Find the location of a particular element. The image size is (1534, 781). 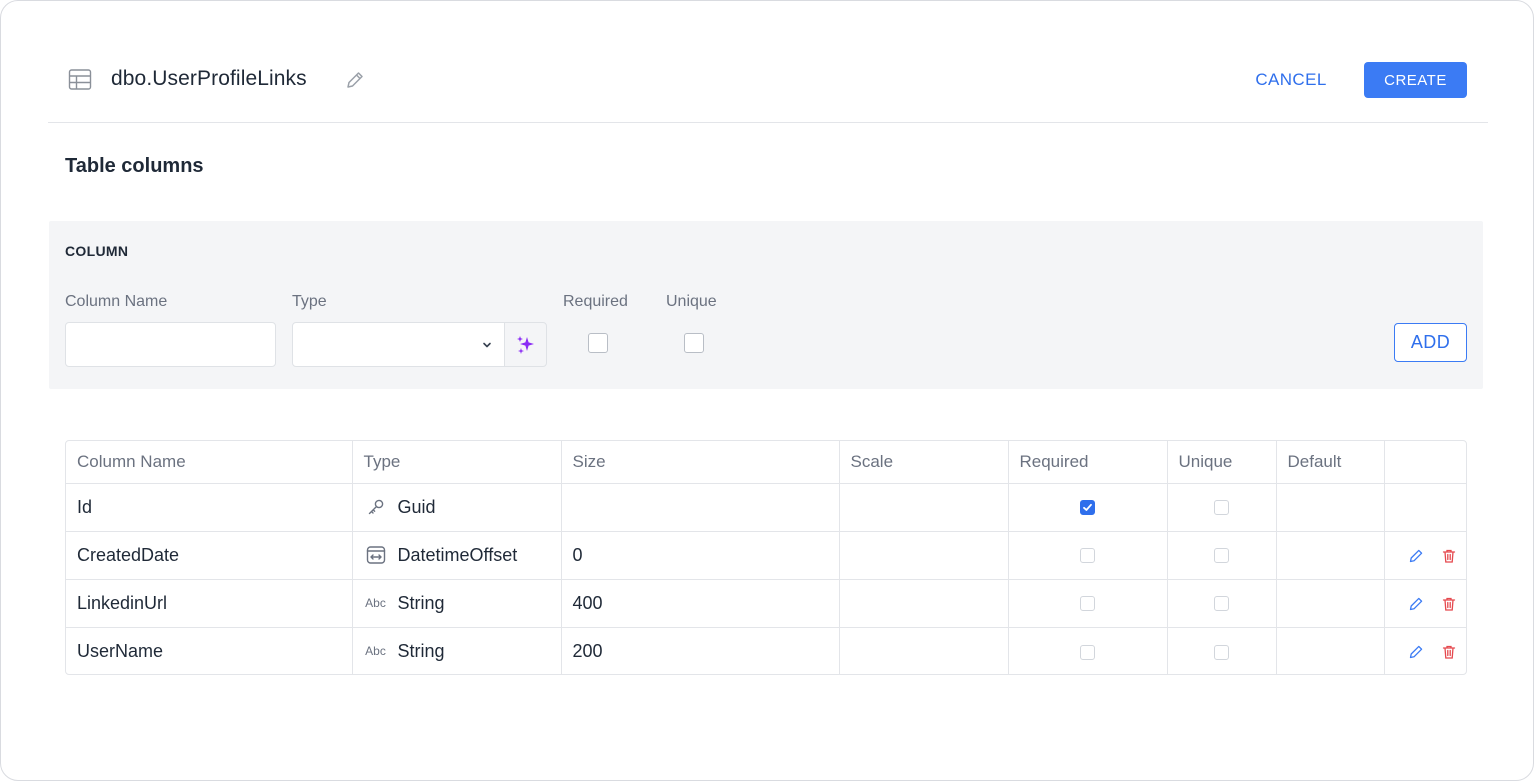

table-icon is located at coordinates (80, 80).